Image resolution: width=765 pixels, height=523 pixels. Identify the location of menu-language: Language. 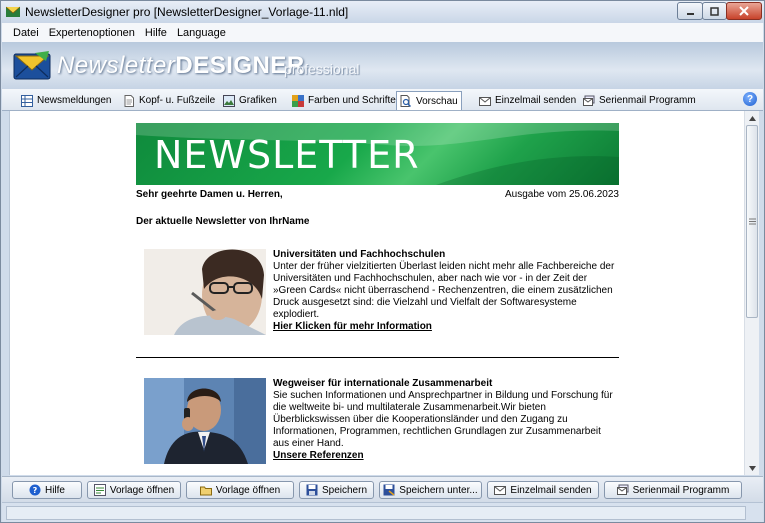
(201, 33).